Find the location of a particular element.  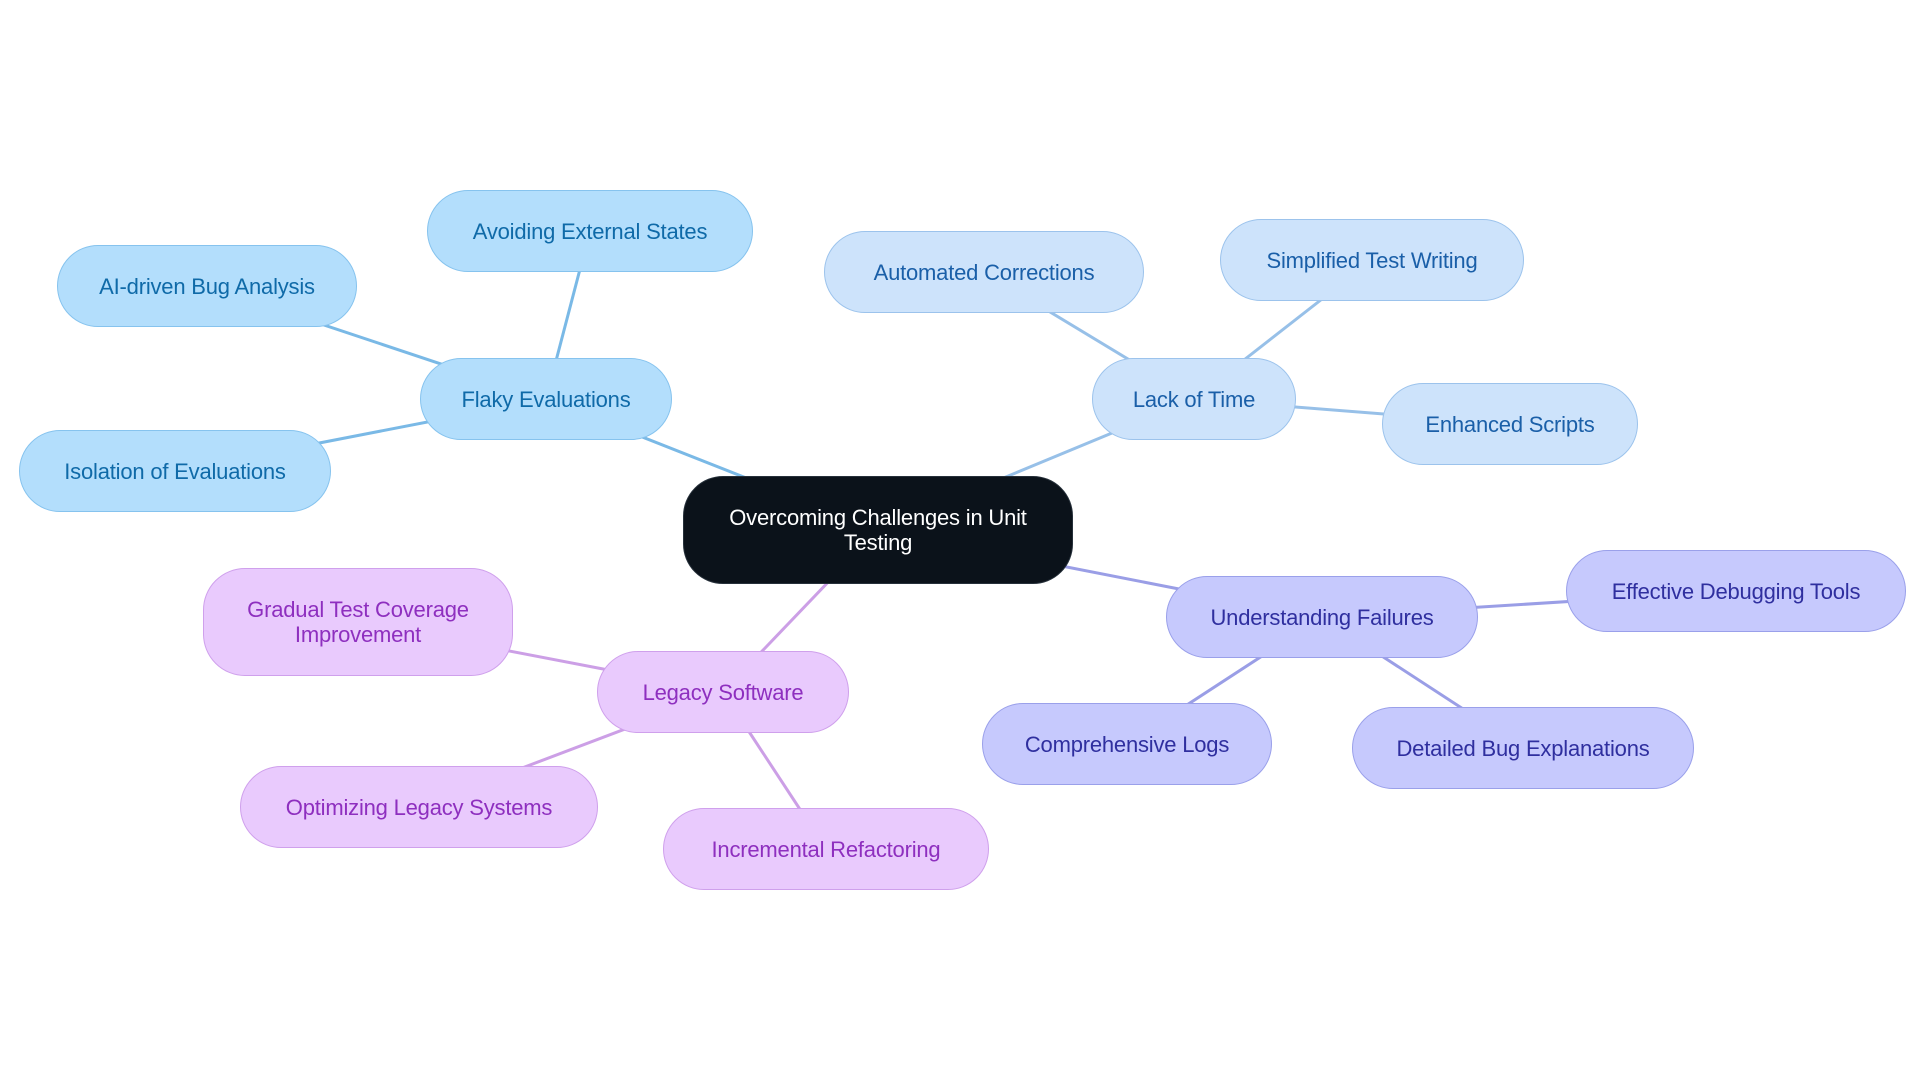

node-label: AI-driven Bug Analysis is located at coordinates (207, 286).